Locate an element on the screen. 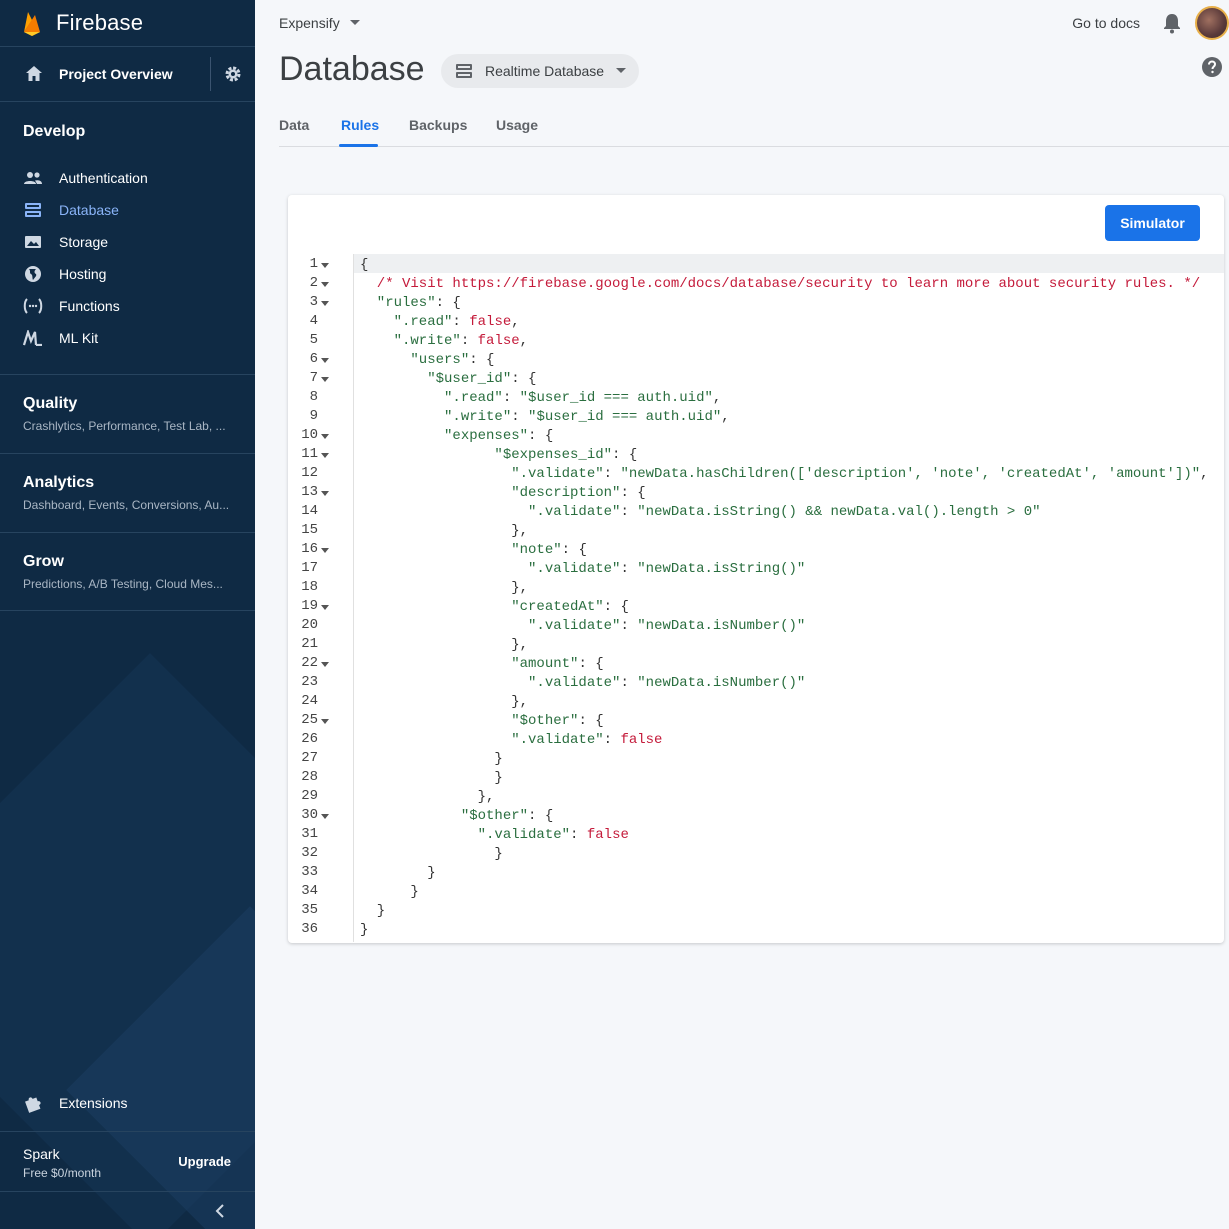 The width and height of the screenshot is (1229, 1229). chevron-left-icon is located at coordinates (221, 1211).